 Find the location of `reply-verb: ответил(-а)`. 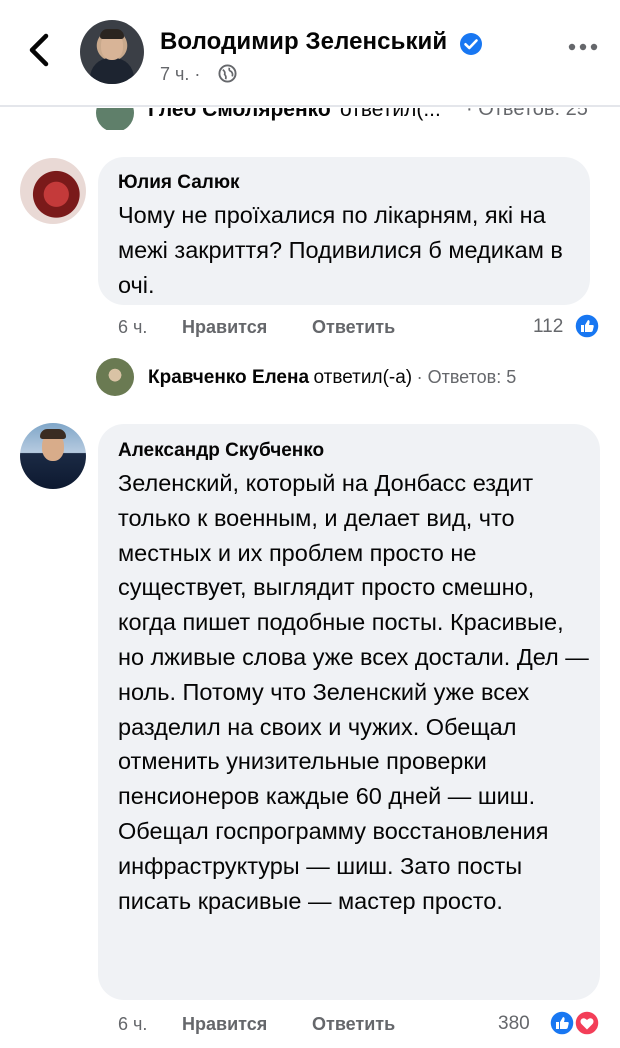

reply-verb: ответил(-а) is located at coordinates (363, 377).